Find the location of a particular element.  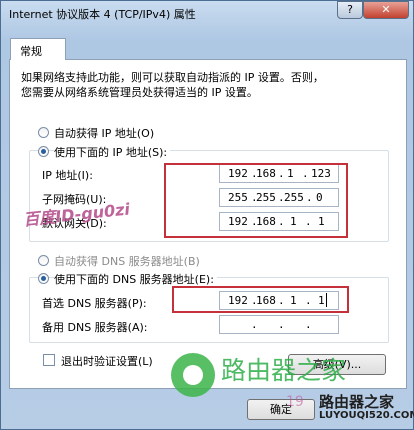

help-icon: ? is located at coordinates (350, 9).